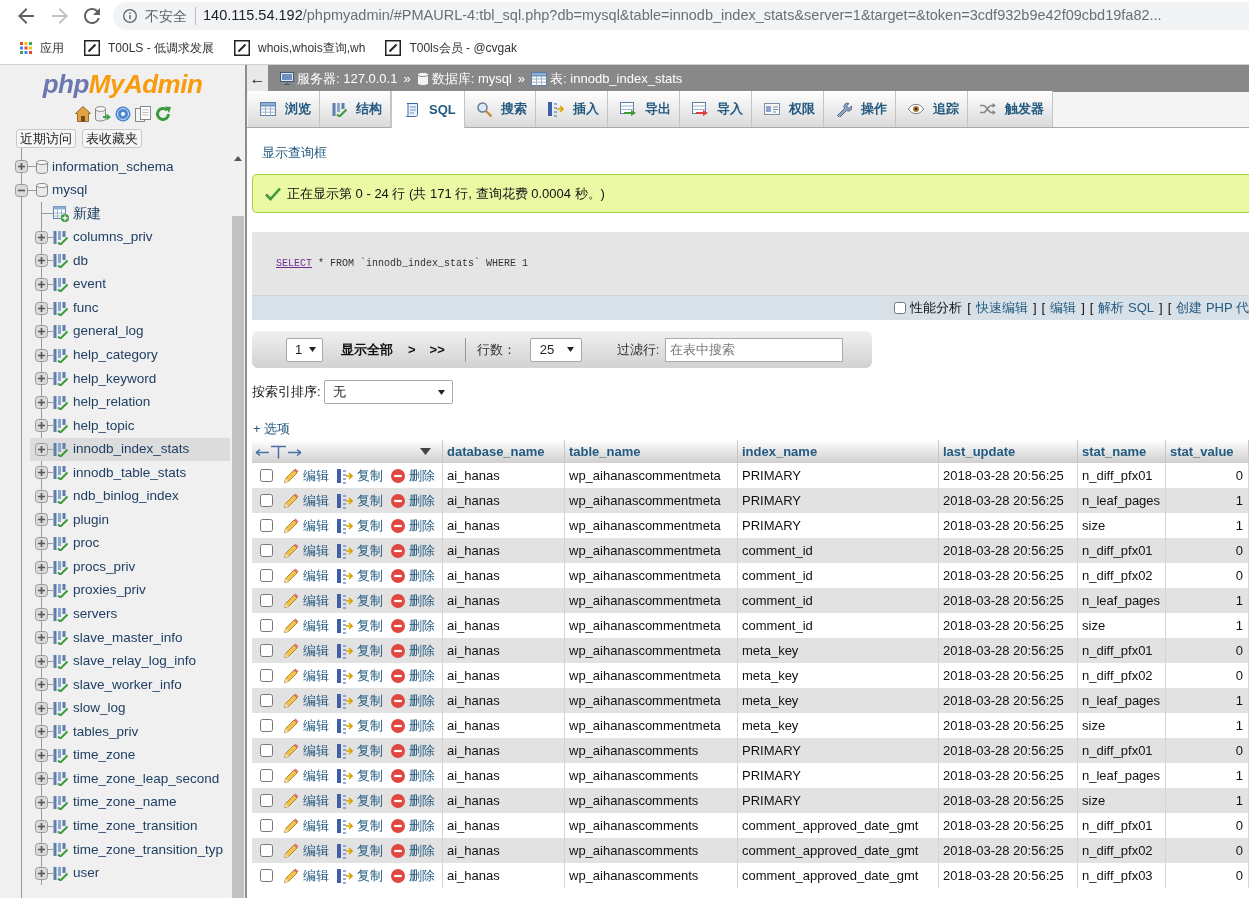 Image resolution: width=1249 pixels, height=898 pixels. I want to click on column-width-icon, so click(278, 451).